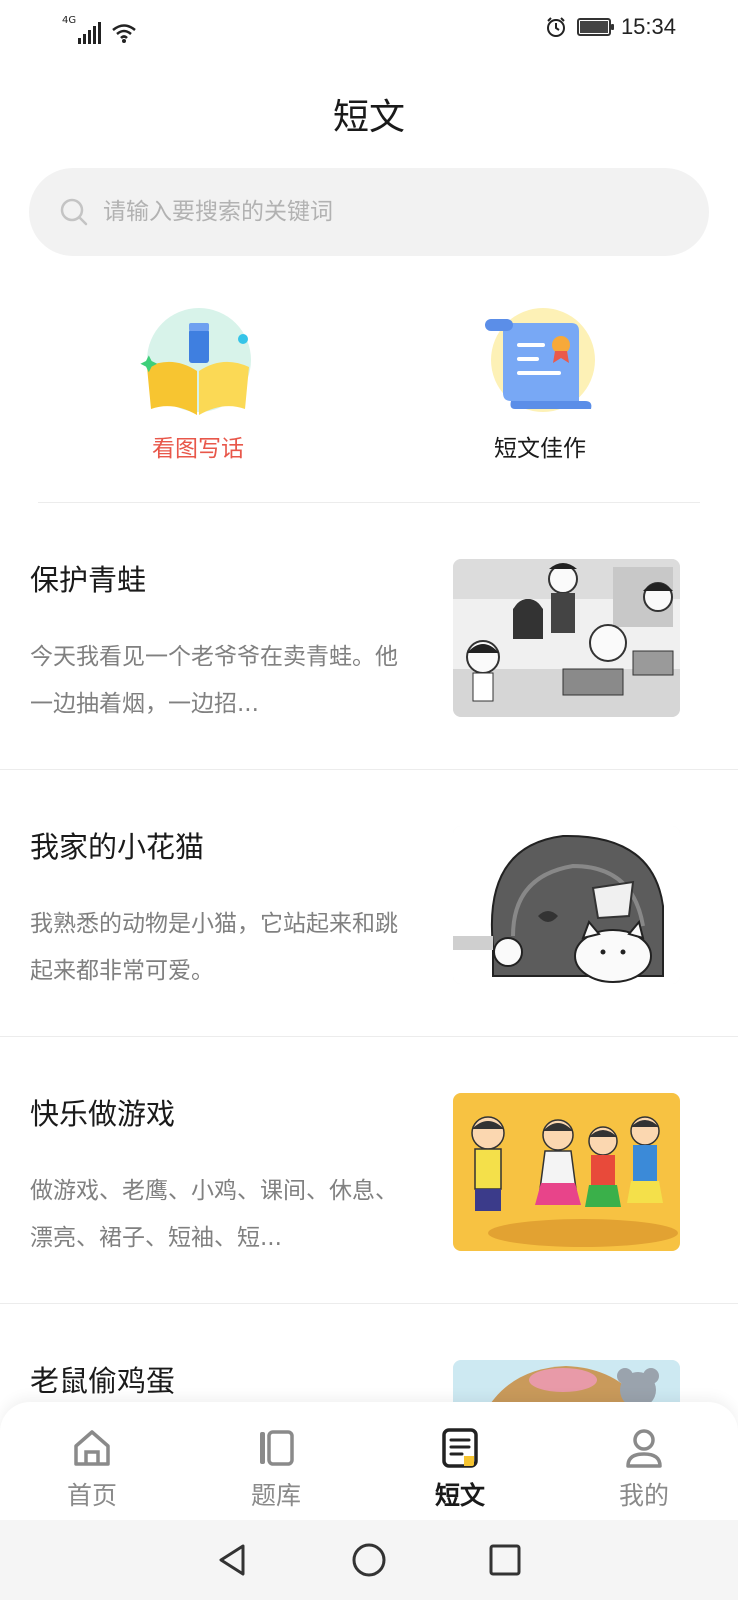 The height and width of the screenshot is (1600, 738). Describe the element at coordinates (233, 1560) in the screenshot. I see `back-icon` at that location.